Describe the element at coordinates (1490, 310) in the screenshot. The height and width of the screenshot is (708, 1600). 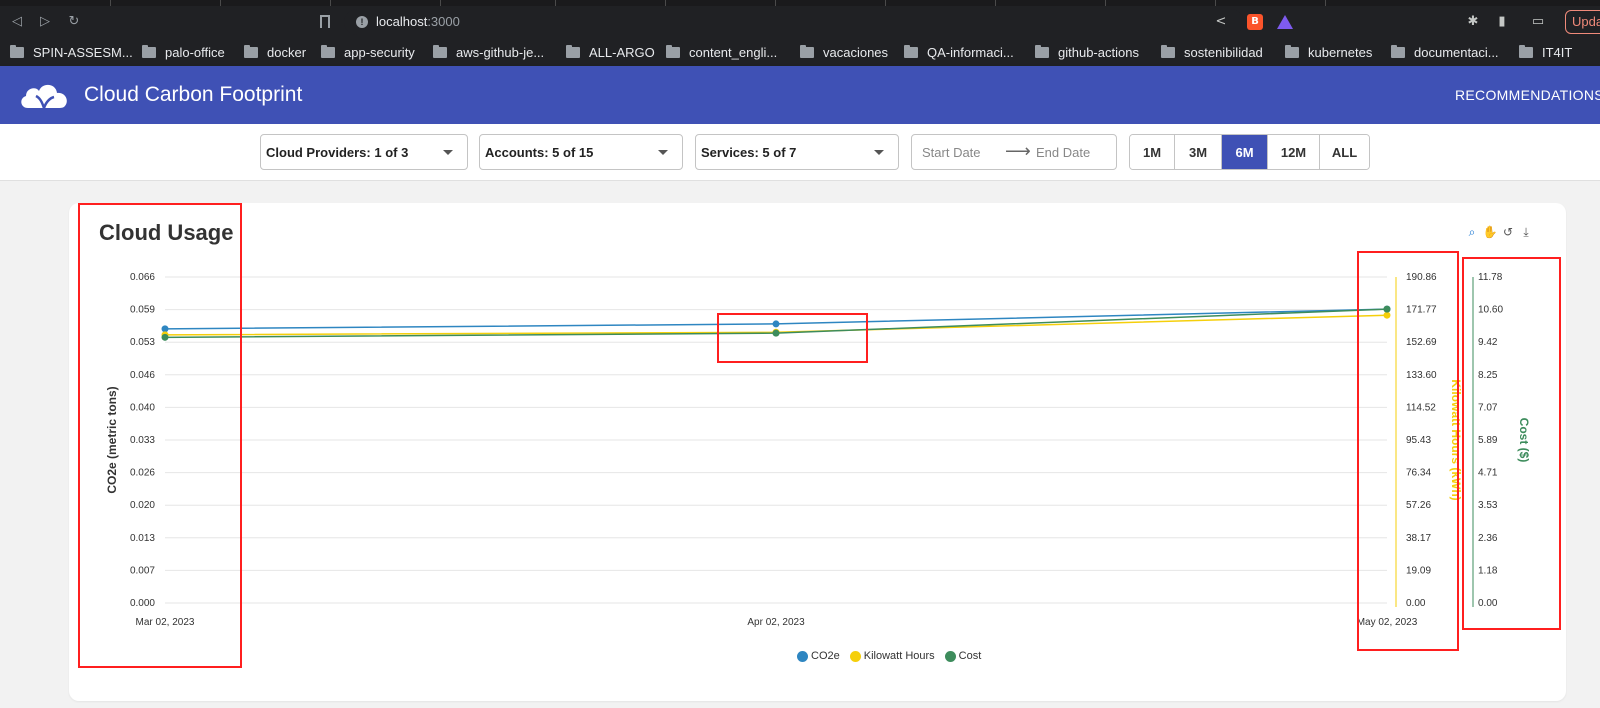
I see `y-tick-label-cost: 10.60` at that location.